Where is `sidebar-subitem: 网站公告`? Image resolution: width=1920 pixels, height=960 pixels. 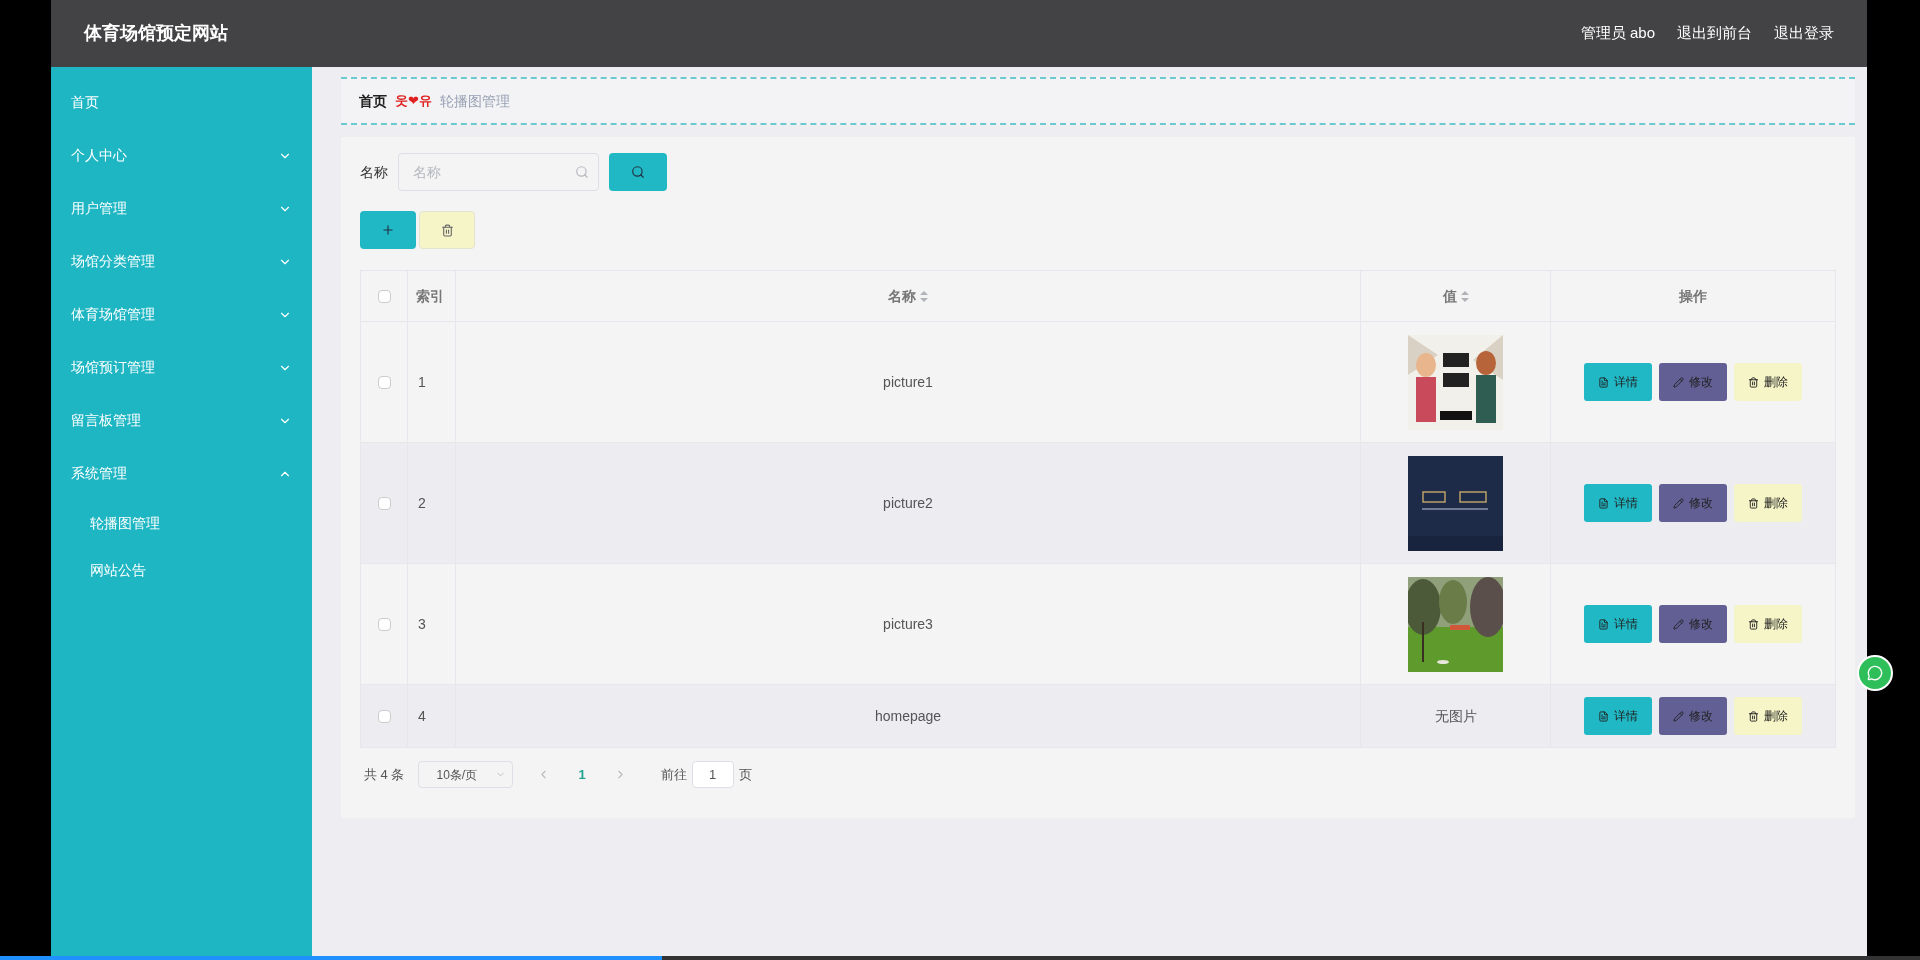
sidebar-subitem: 网站公告 is located at coordinates (181, 570).